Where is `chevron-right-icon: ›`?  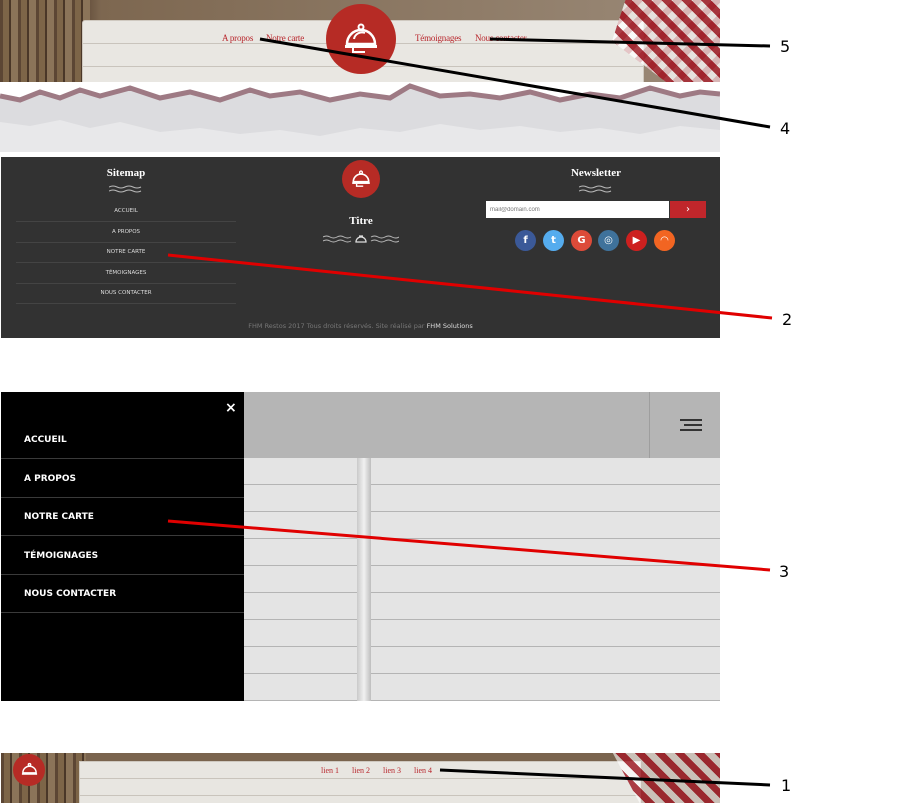
chevron-right-icon: › is located at coordinates (688, 209).